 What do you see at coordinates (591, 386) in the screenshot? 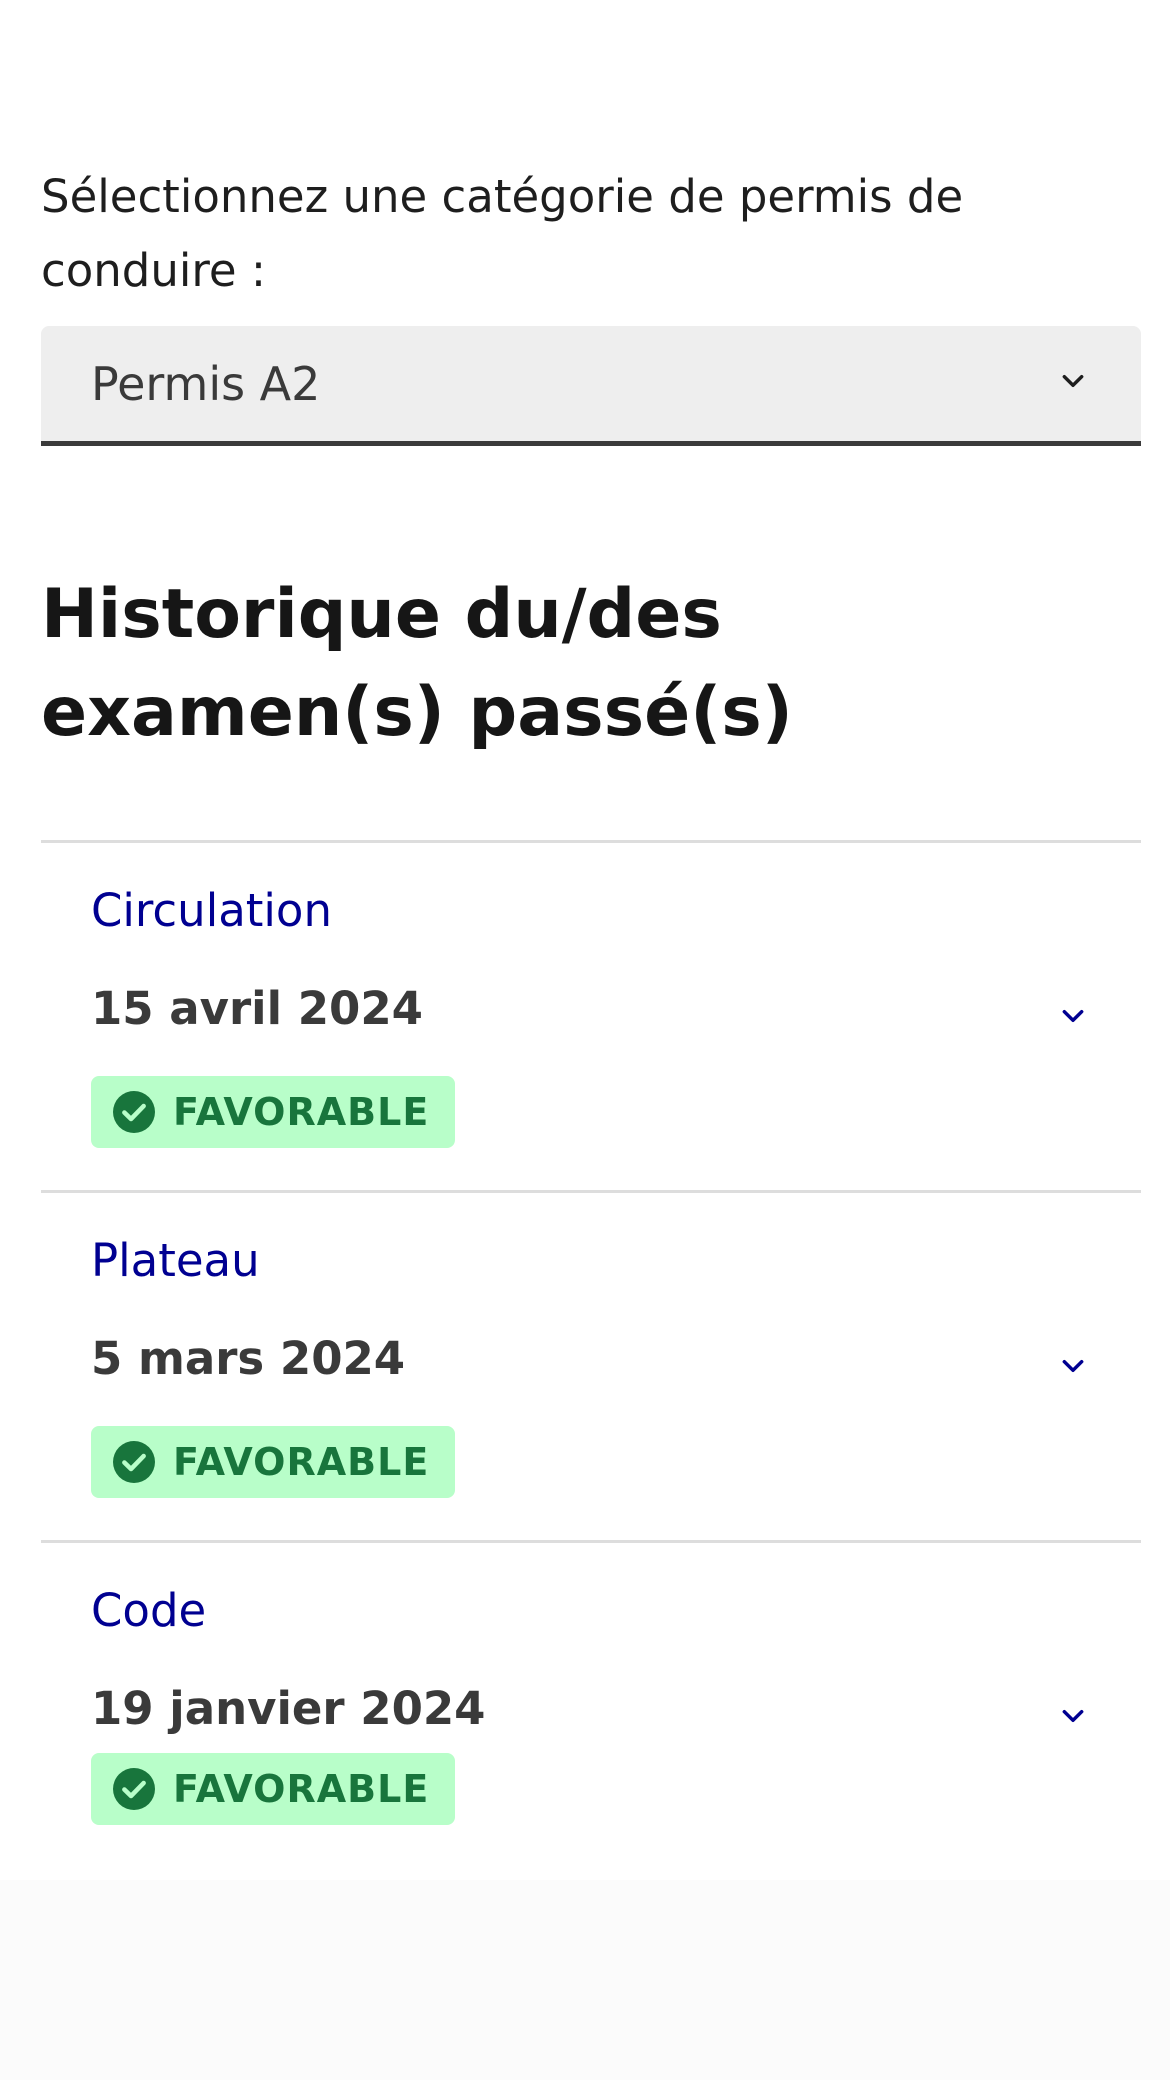
I see `license-category-select: Permis A2` at bounding box center [591, 386].